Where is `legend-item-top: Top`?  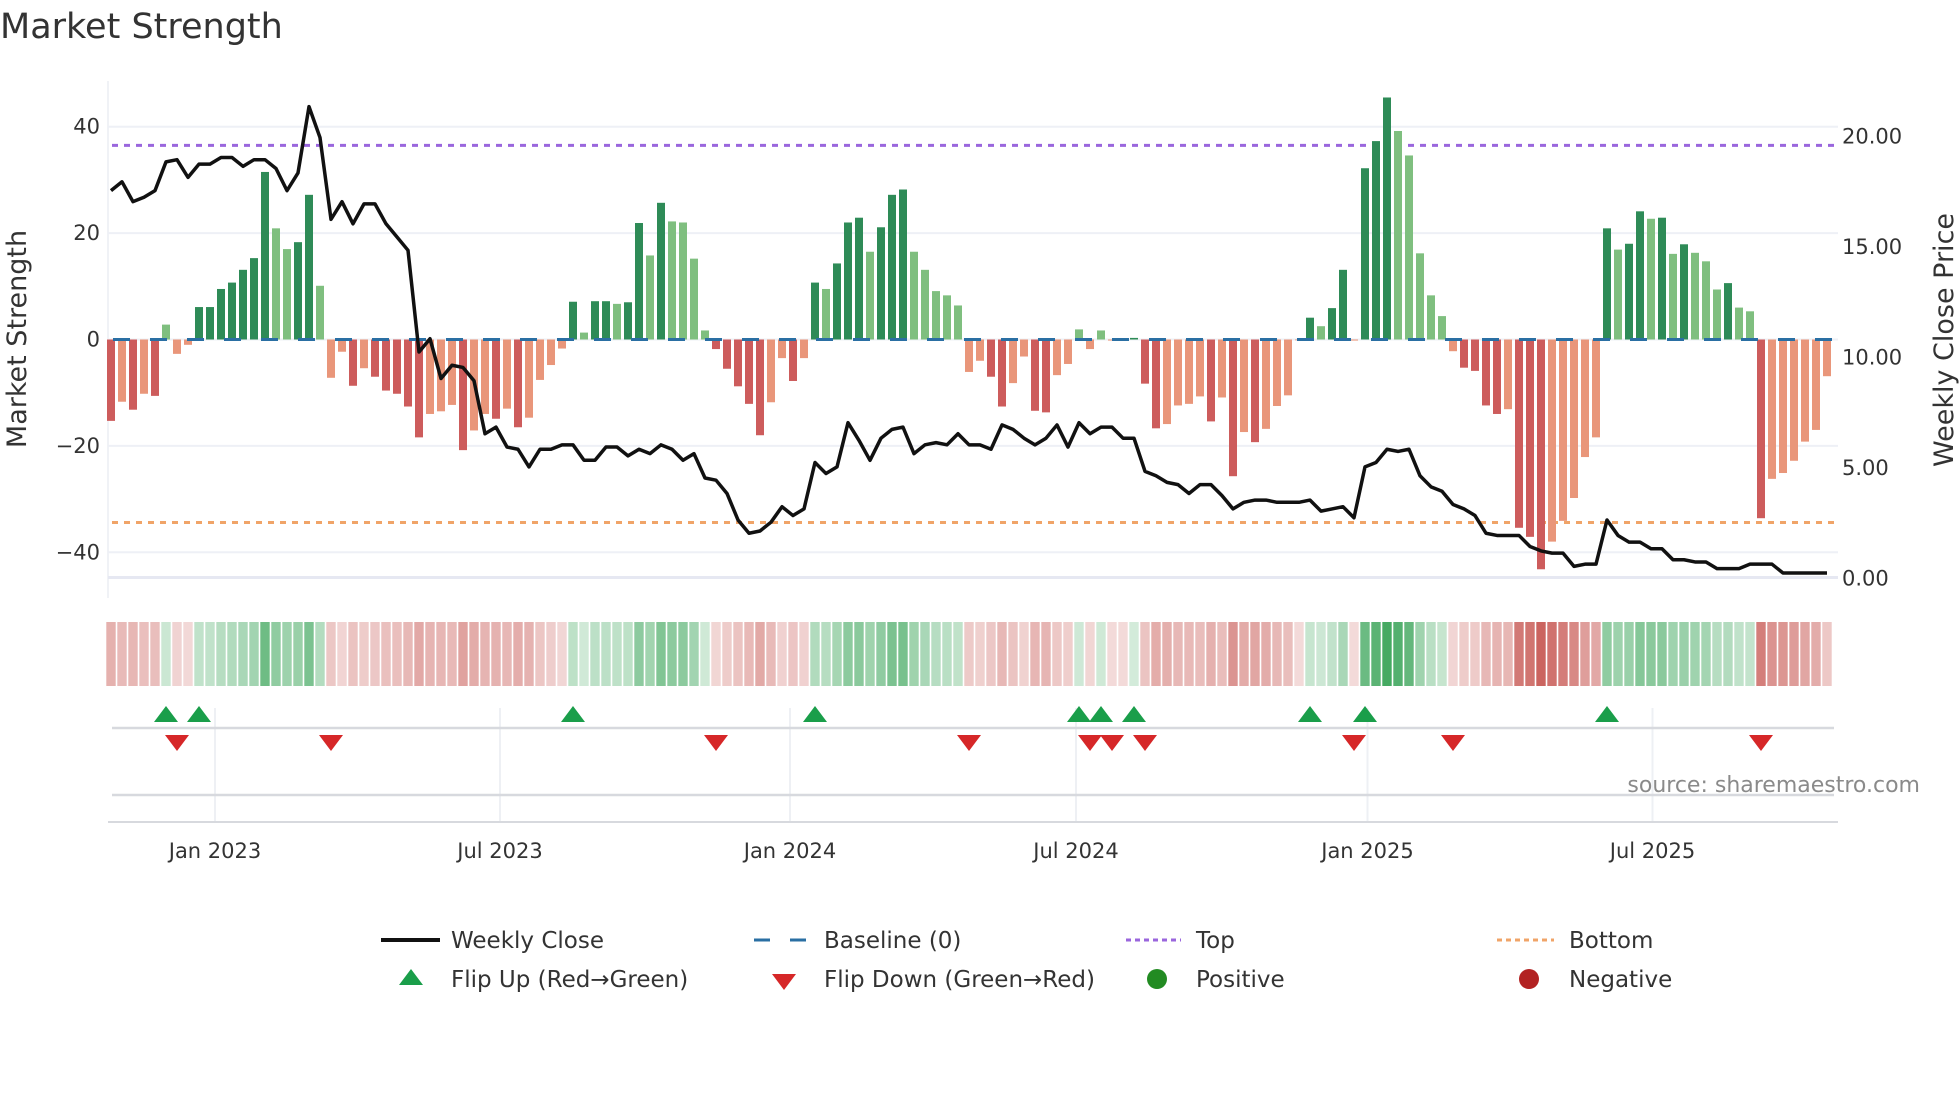 legend-item-top: Top is located at coordinates (1180, 941).